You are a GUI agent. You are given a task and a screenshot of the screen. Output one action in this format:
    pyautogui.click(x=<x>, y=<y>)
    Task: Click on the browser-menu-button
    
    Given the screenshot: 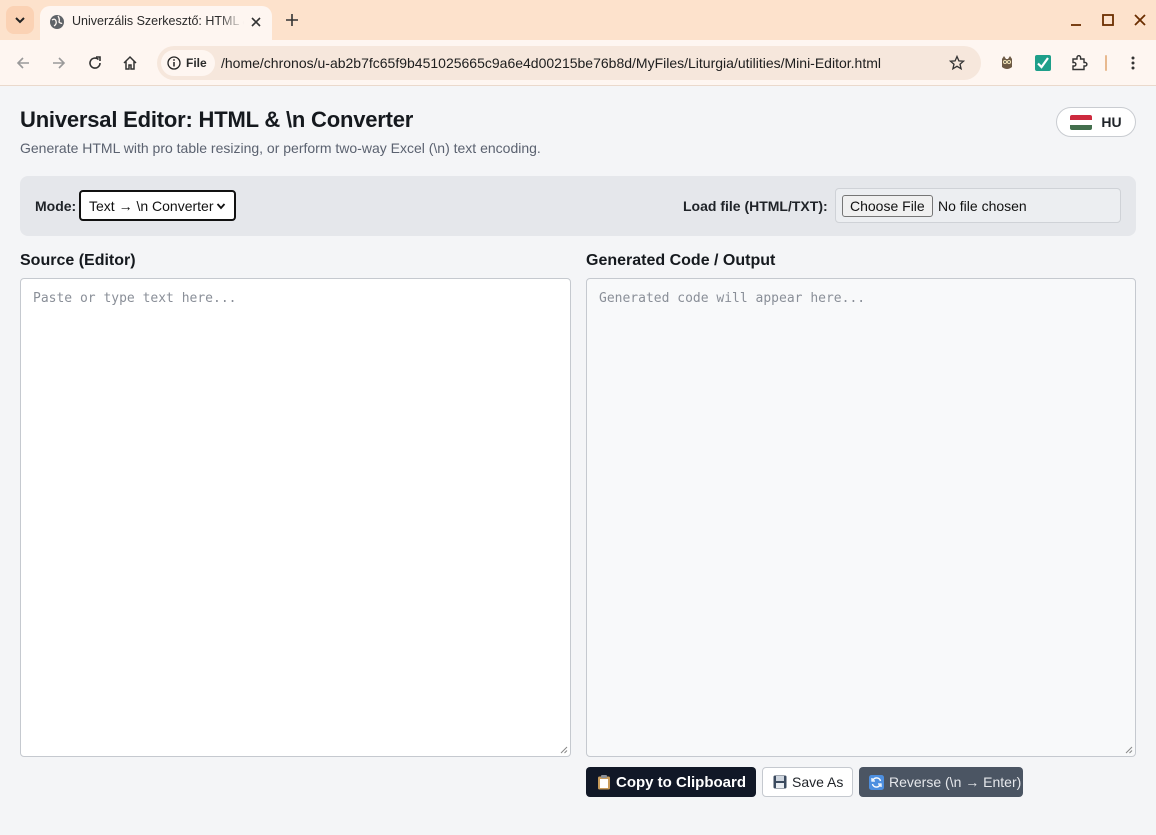 What is the action you would take?
    pyautogui.click(x=1133, y=63)
    